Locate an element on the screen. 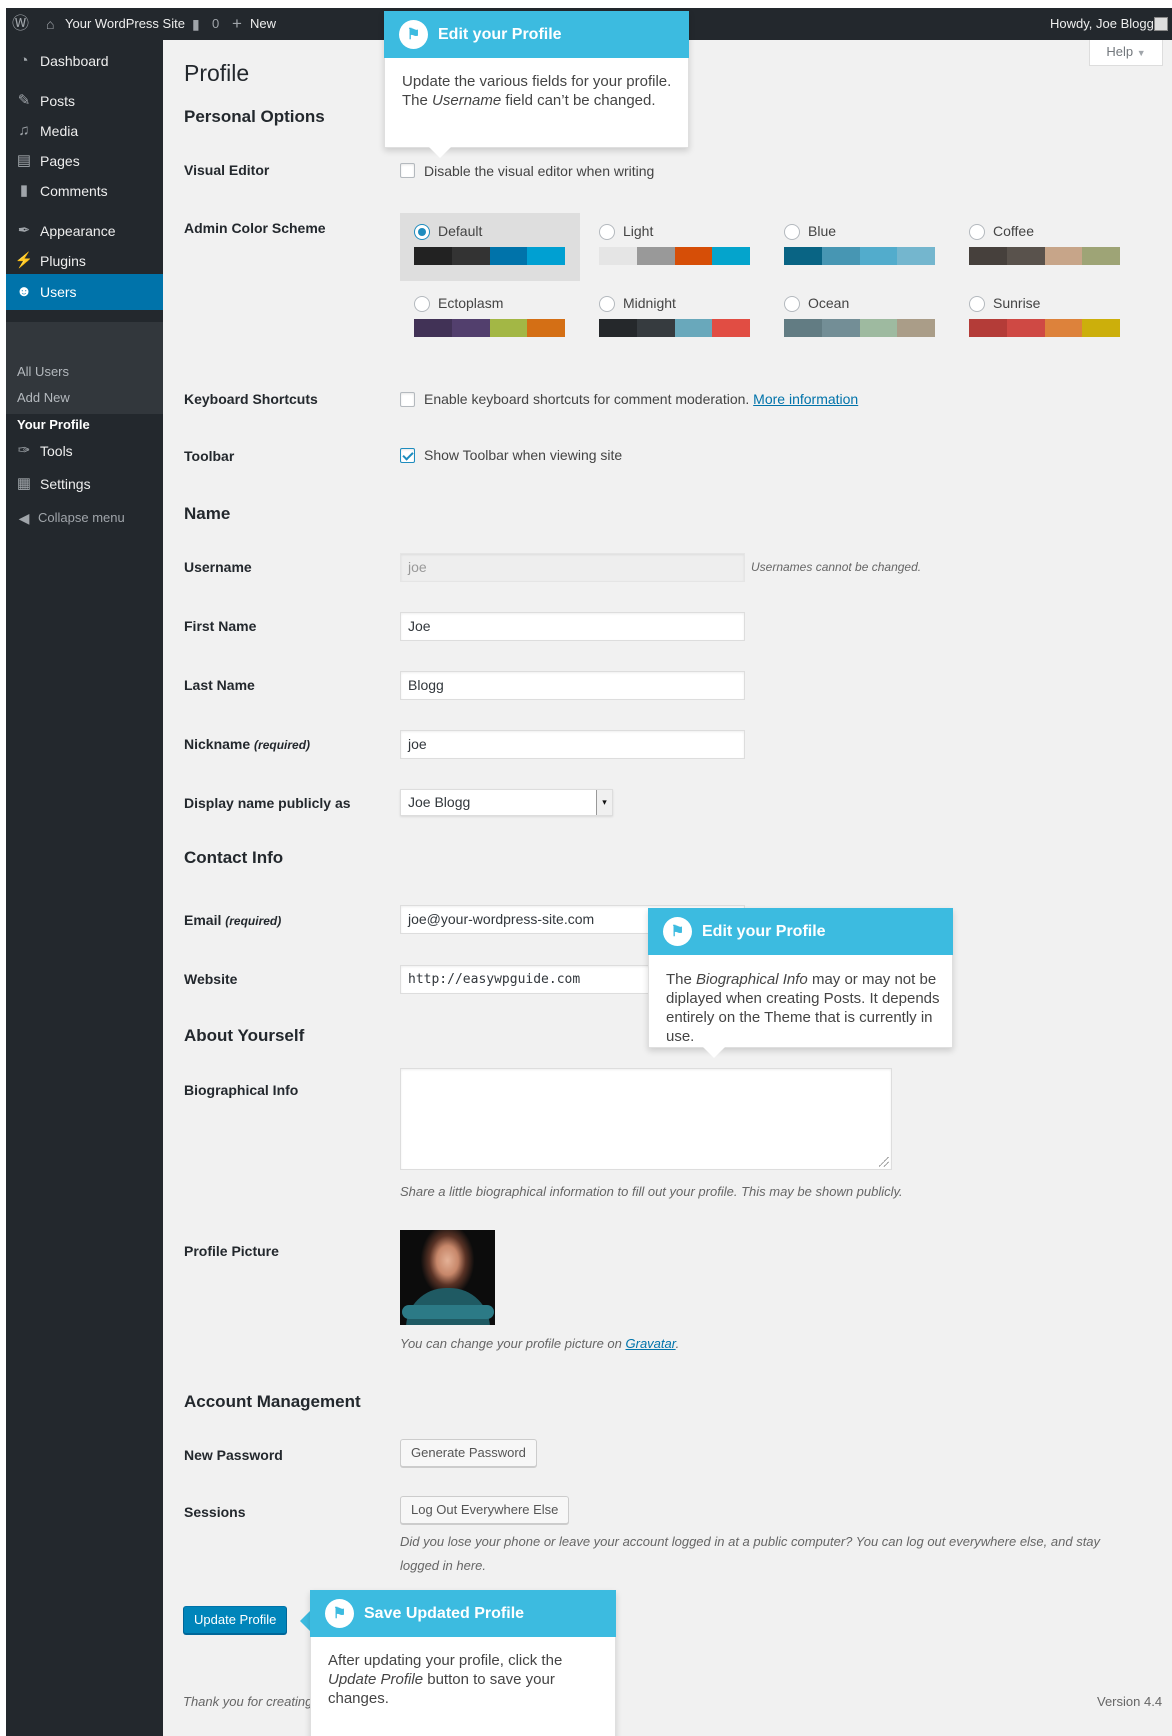 The image size is (1172, 1736). color-scheme-ectoplasm: Ectoplasm is located at coordinates (490, 319).